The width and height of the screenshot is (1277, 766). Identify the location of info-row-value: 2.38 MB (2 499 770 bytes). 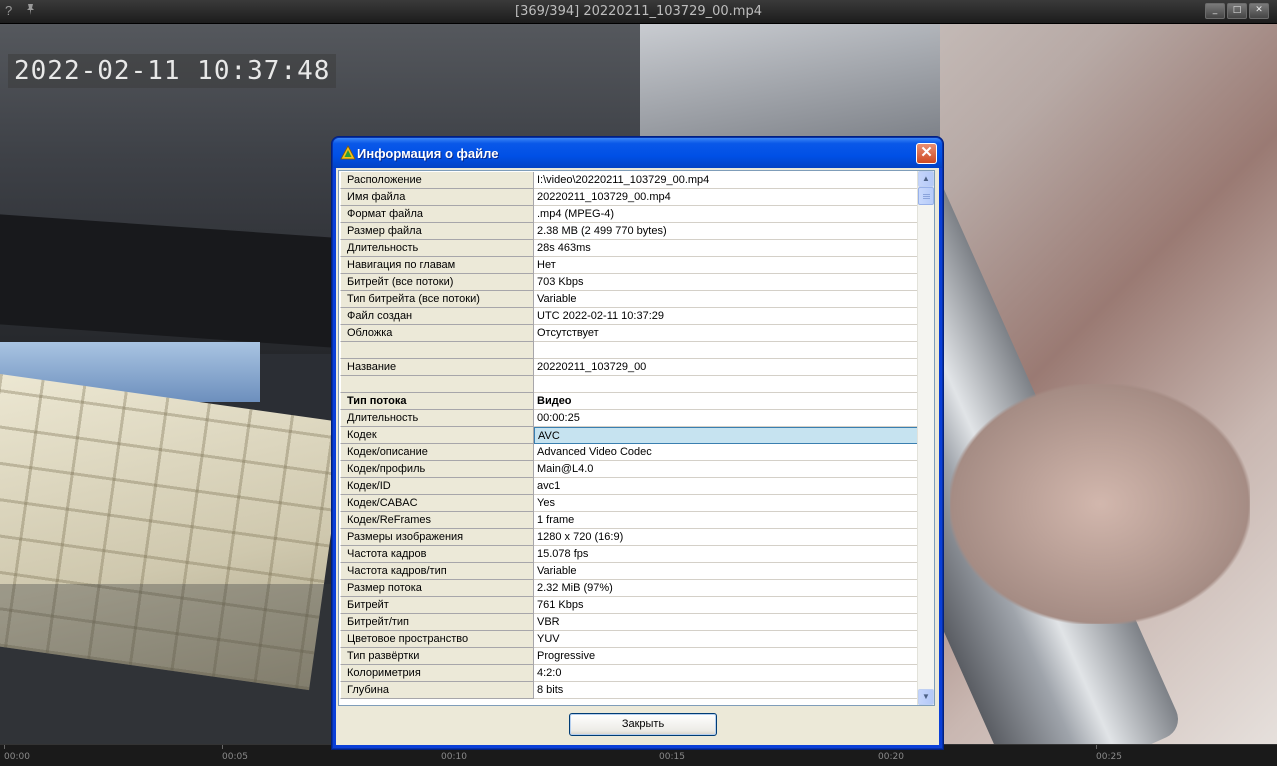
(726, 231).